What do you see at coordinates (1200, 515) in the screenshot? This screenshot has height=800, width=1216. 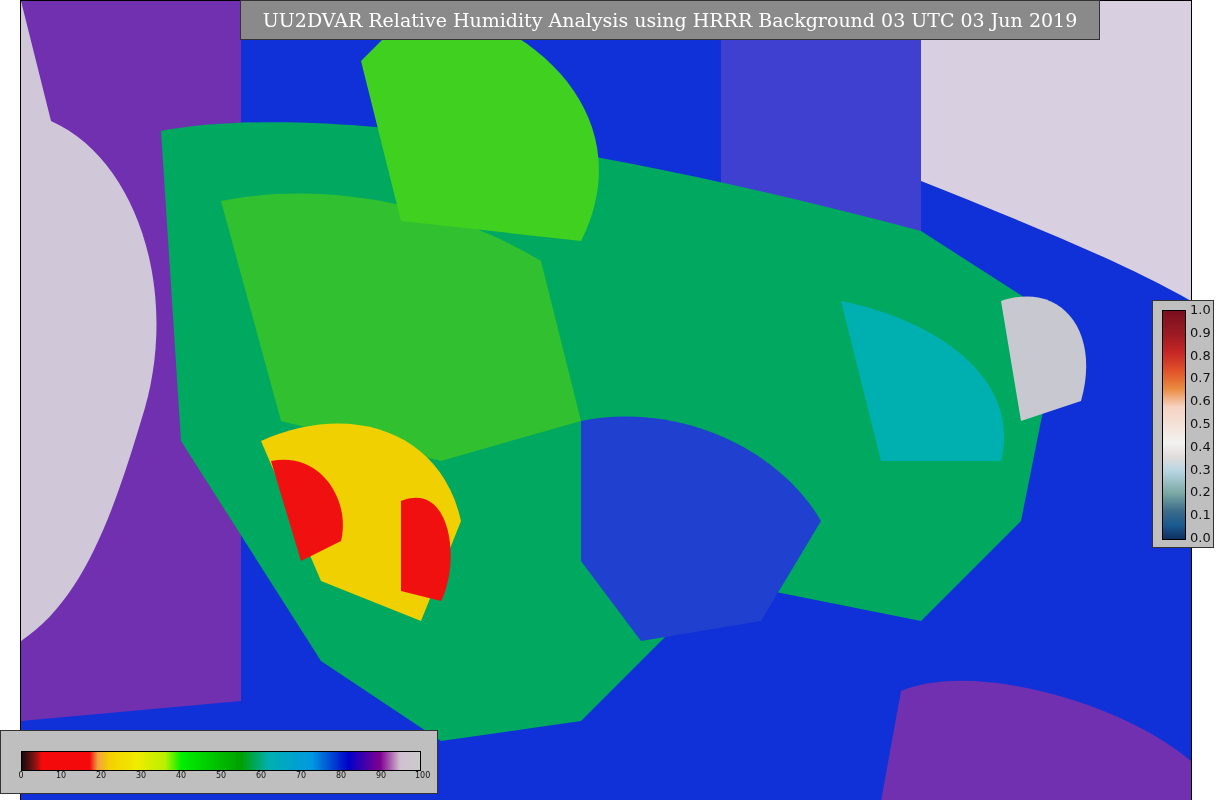 I see `tick-label: 0.1` at bounding box center [1200, 515].